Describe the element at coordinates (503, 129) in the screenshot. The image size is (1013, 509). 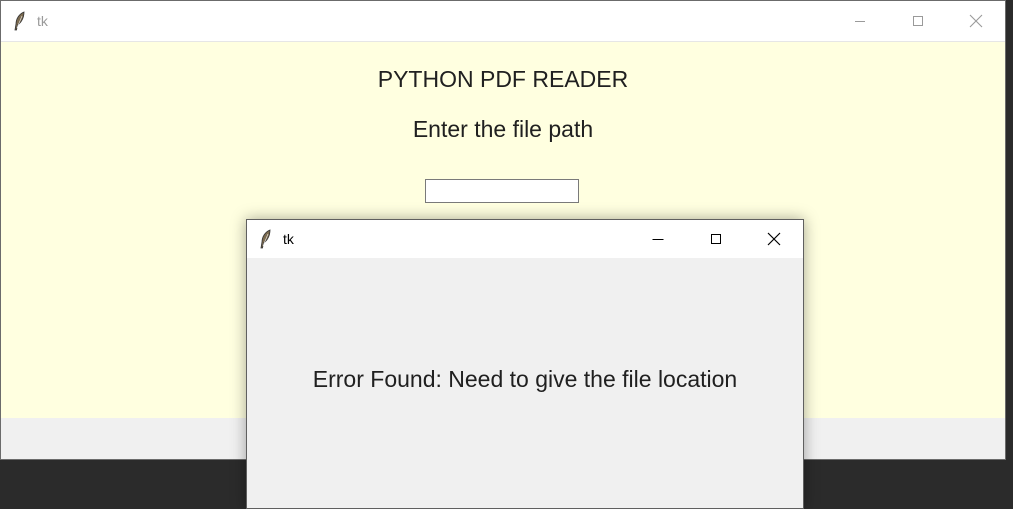
I see `file-path-label: Enter the file path` at that location.